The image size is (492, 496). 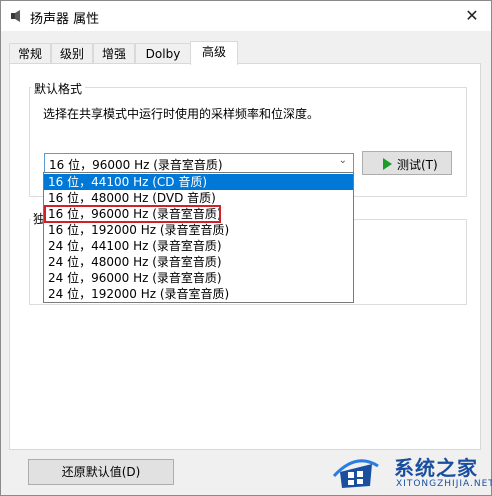 I want to click on format-option: 24 位，192000 Hz (录音室音质), so click(x=198, y=294).